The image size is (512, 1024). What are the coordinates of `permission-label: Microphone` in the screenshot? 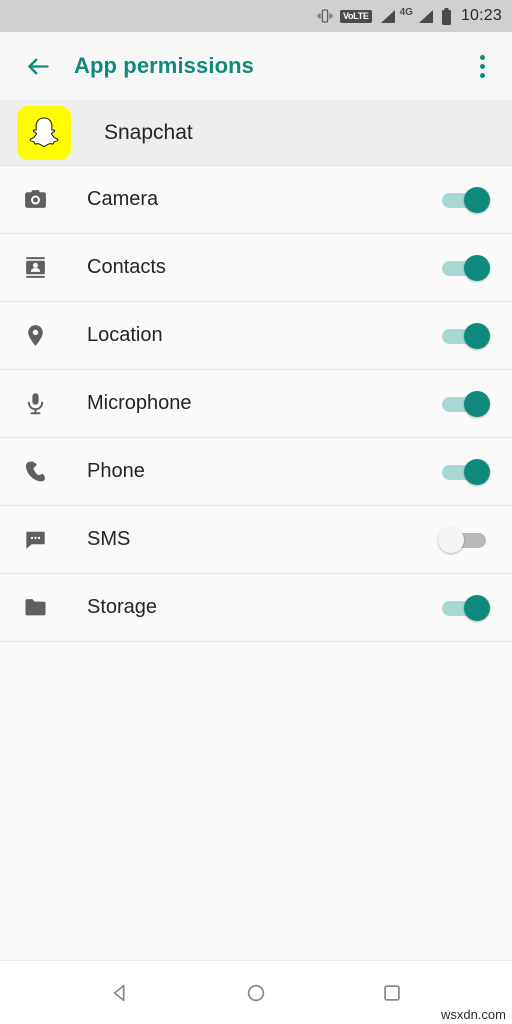 It's located at (139, 403).